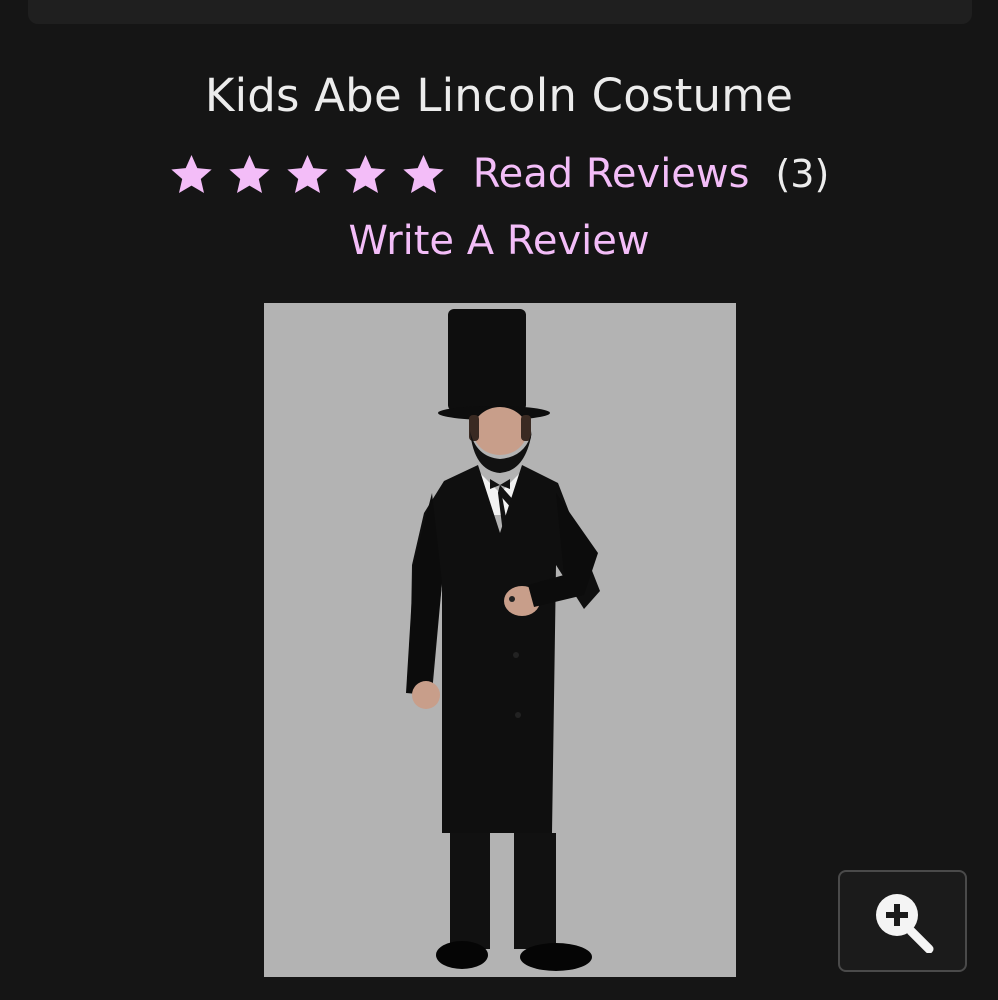 This screenshot has width=998, height=1000. I want to click on product-title: Kids Abe Lincoln Costume, so click(499, 95).